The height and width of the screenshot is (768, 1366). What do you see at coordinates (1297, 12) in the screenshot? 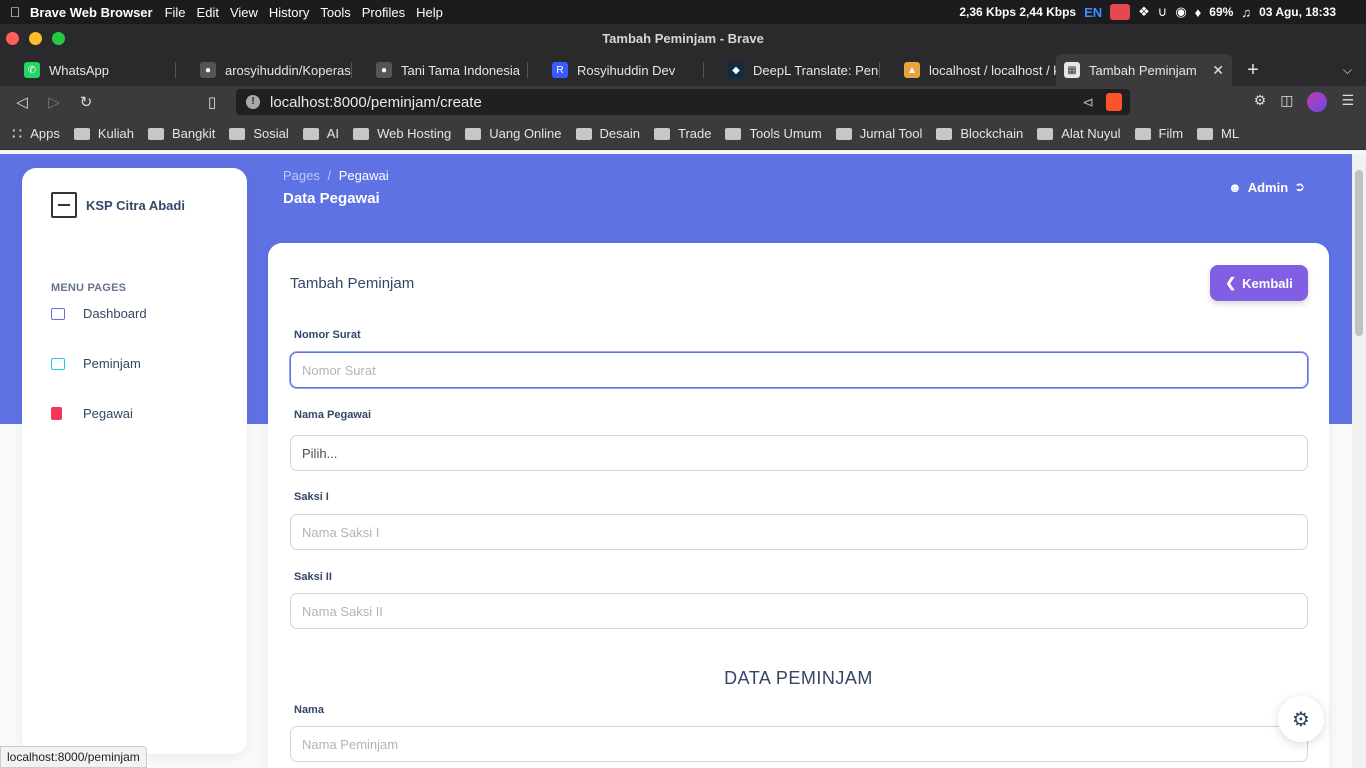
I see `clock: 03 Agu, 18:33` at bounding box center [1297, 12].